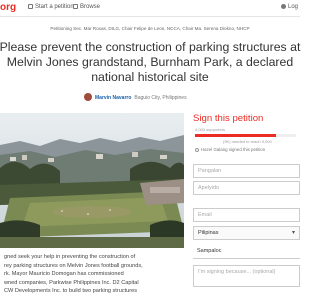 Image resolution: width=320 pixels, height=300 pixels. I want to click on country-select: Pilipinas ▾, so click(246, 233).